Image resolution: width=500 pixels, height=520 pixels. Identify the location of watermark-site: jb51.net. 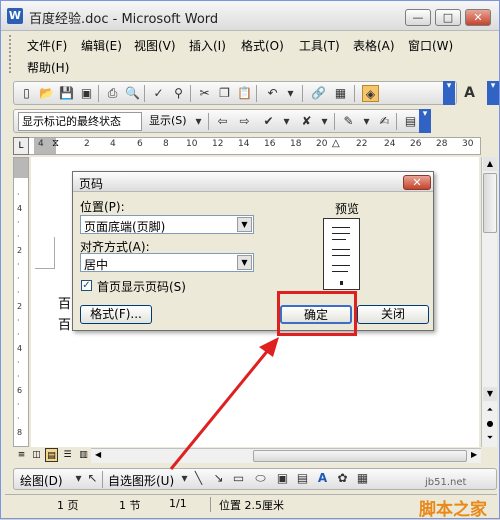
(446, 482).